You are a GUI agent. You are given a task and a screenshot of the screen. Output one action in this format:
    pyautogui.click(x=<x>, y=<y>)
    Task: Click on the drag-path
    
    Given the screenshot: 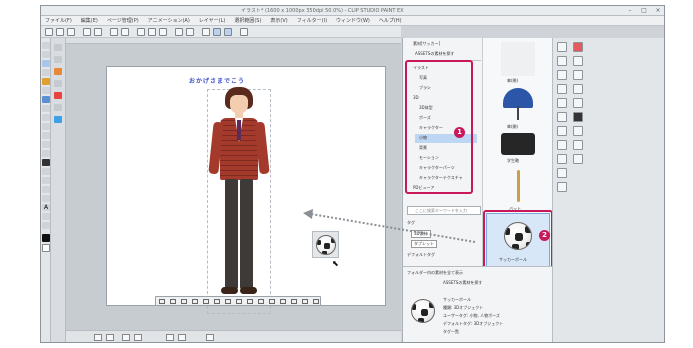 What is the action you would take?
    pyautogui.click(x=389, y=226)
    